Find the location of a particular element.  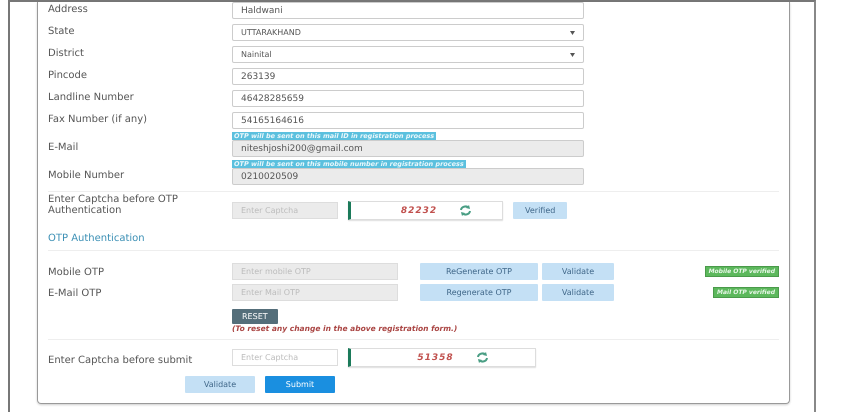

input-field: 54165164616 is located at coordinates (408, 120).